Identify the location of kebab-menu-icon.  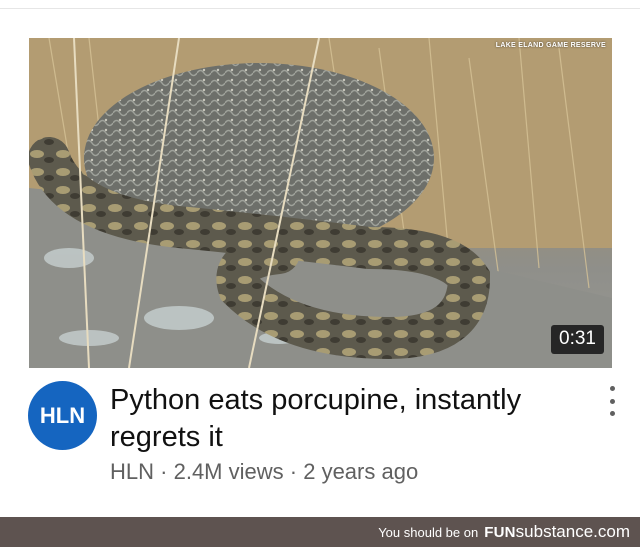
(612, 401).